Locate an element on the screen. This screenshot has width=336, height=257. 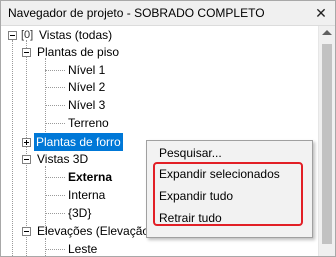
tree-item-label: Nível 1 is located at coordinates (87, 70).